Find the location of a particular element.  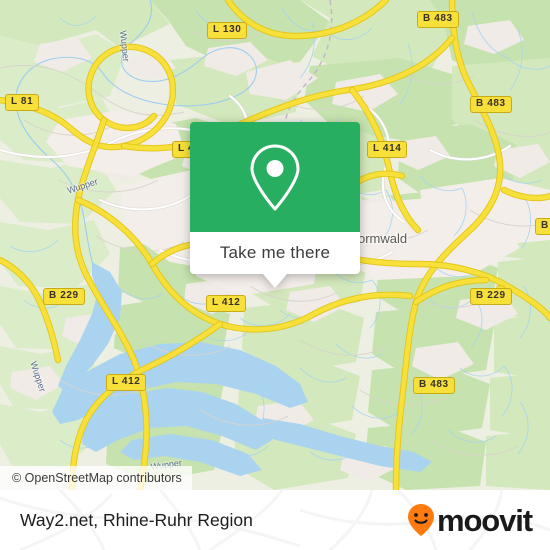

road-shield-b229-east: B 229 is located at coordinates (491, 296).